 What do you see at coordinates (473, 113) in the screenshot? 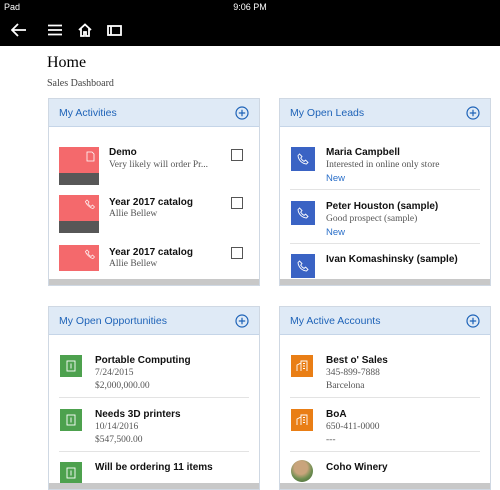
I see `add-lead-icon` at bounding box center [473, 113].